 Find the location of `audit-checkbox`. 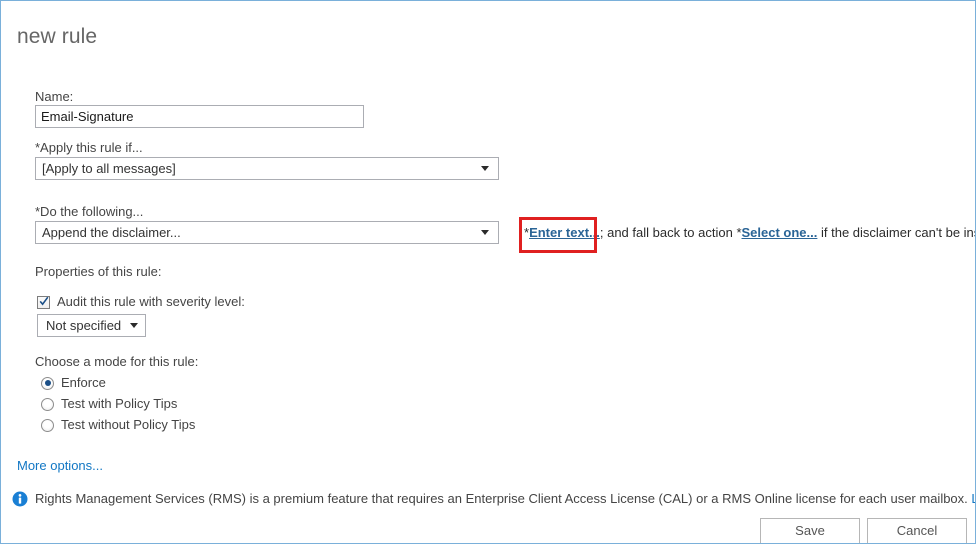

audit-checkbox is located at coordinates (43, 302).